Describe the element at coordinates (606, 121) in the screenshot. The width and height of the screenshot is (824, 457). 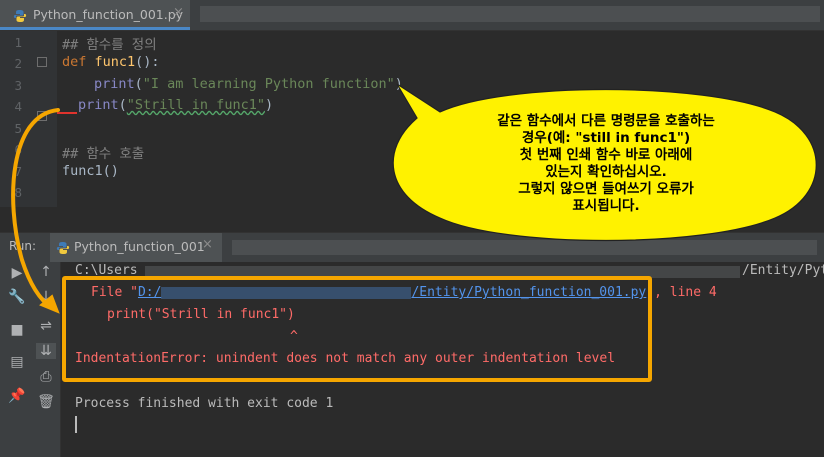
I see `annotation-line: 같은 함수에서 다른 명령문을 호출하는` at that location.